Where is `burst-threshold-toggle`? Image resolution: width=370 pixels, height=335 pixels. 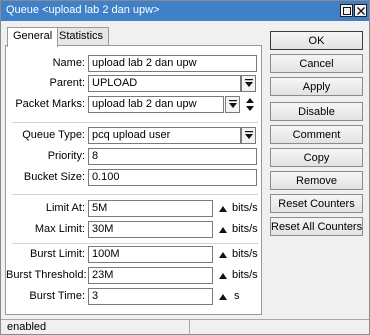 burst-threshold-toggle is located at coordinates (223, 276).